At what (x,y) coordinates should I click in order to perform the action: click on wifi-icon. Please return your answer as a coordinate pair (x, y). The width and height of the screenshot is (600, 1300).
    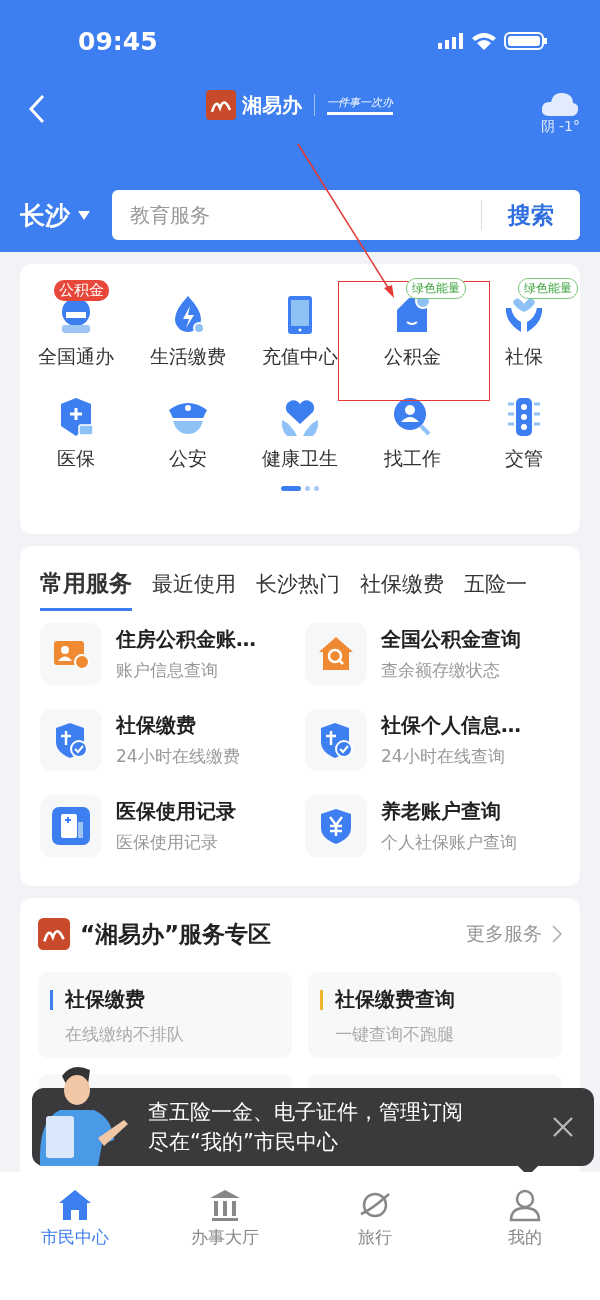
    Looking at the image, I should click on (484, 41).